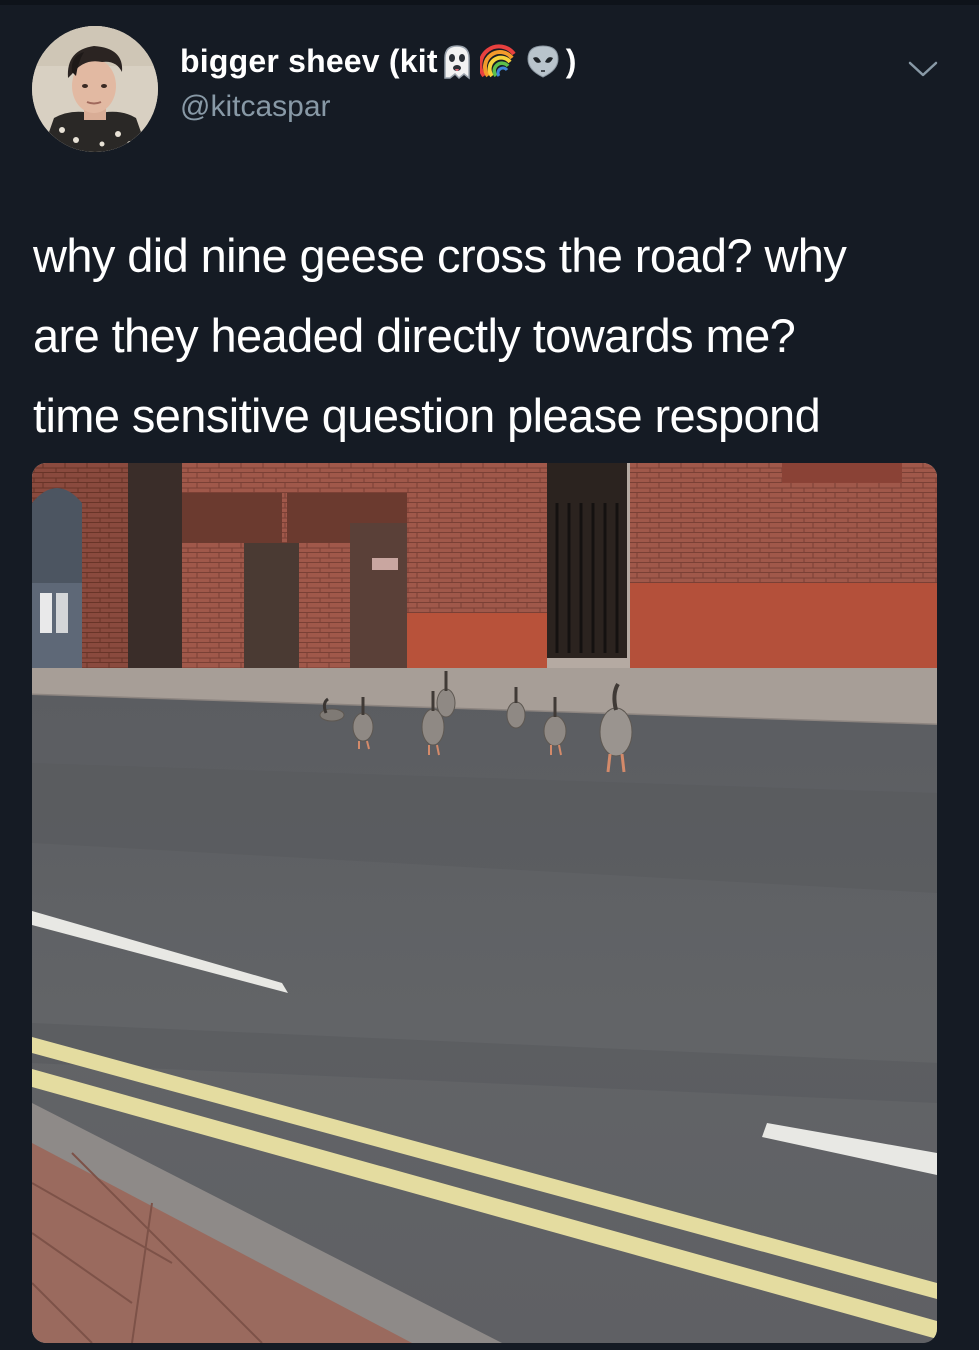 Image resolution: width=979 pixels, height=1350 pixels. Describe the element at coordinates (309, 60) in the screenshot. I see `display-name-text: bigger sheev (kit` at that location.